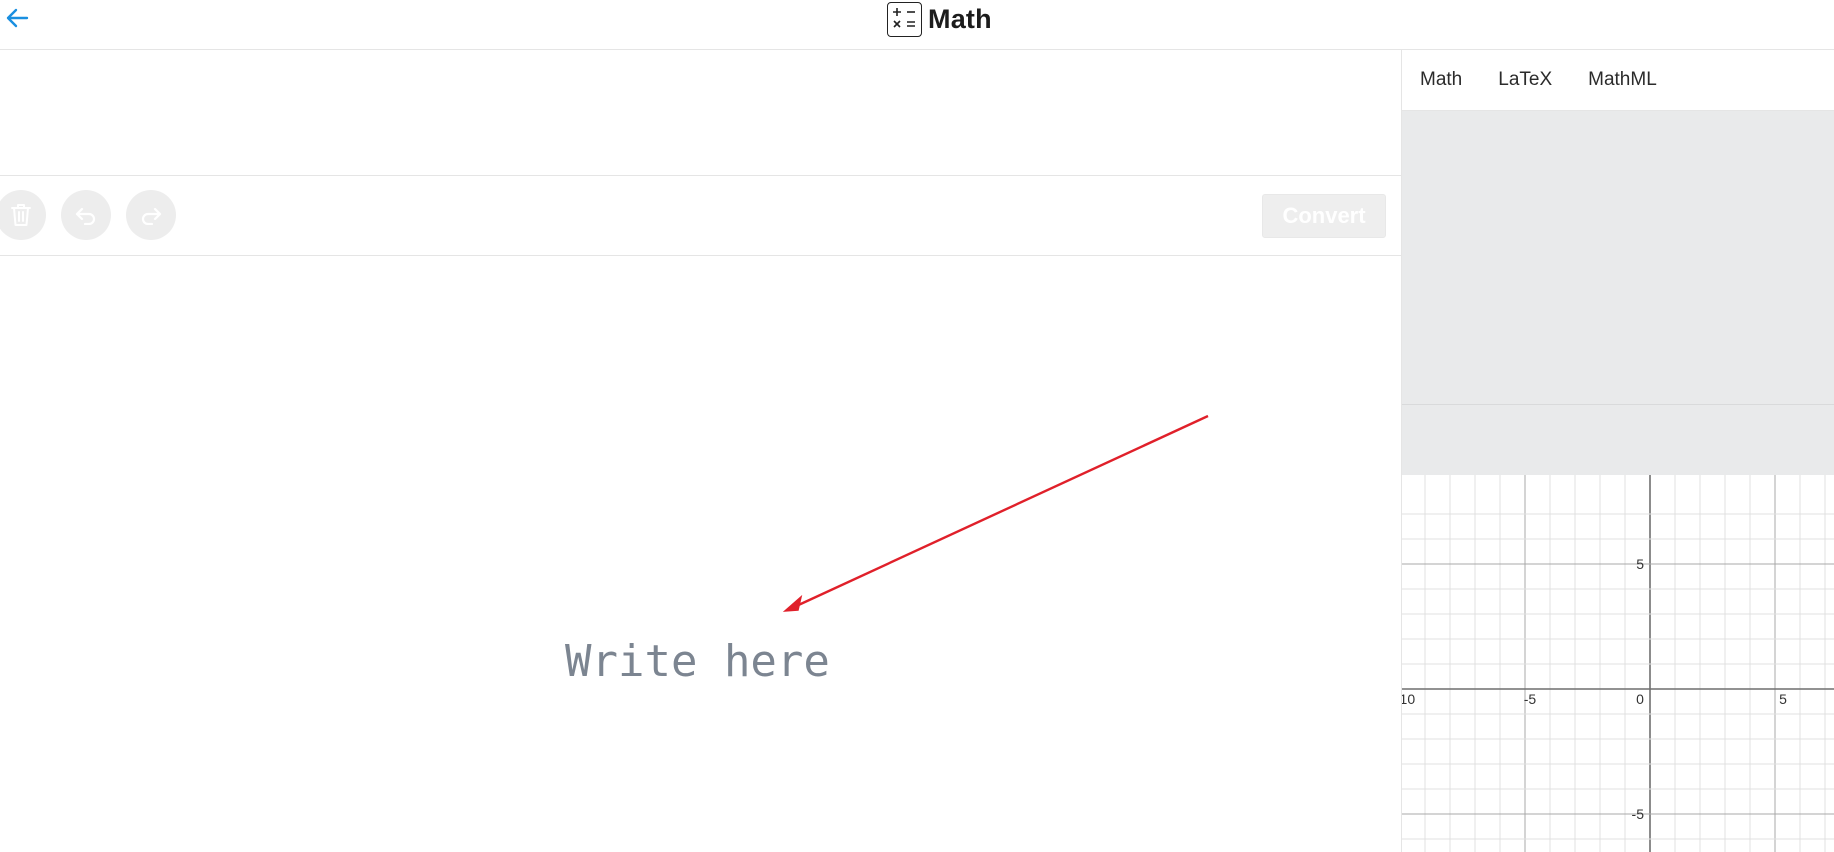 The image size is (1834, 852). I want to click on back-button, so click(17, 18).